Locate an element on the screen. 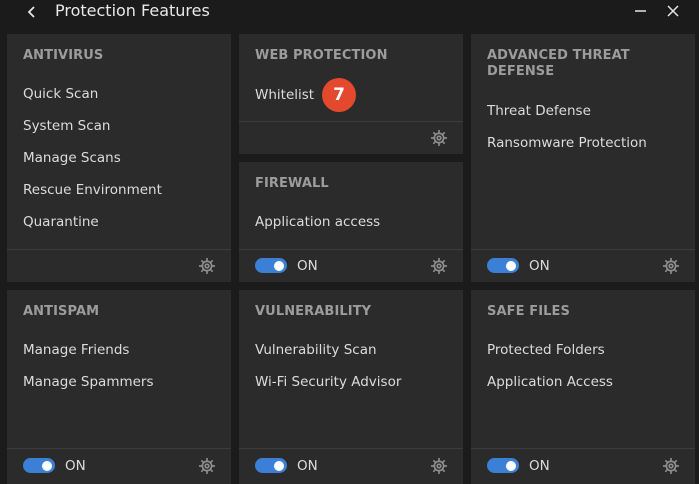  link-quarantine: Quarantine is located at coordinates (61, 222).